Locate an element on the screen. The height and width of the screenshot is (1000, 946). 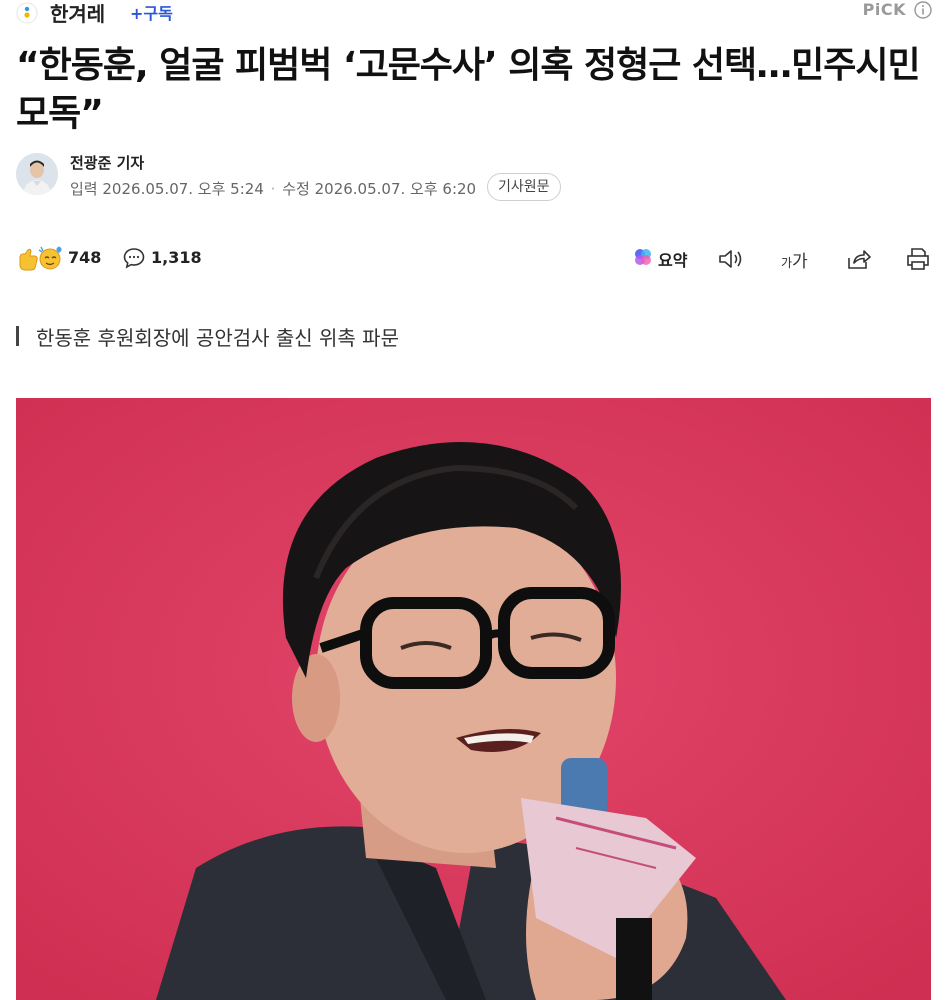
modified-label: 수정 is located at coordinates (296, 189).